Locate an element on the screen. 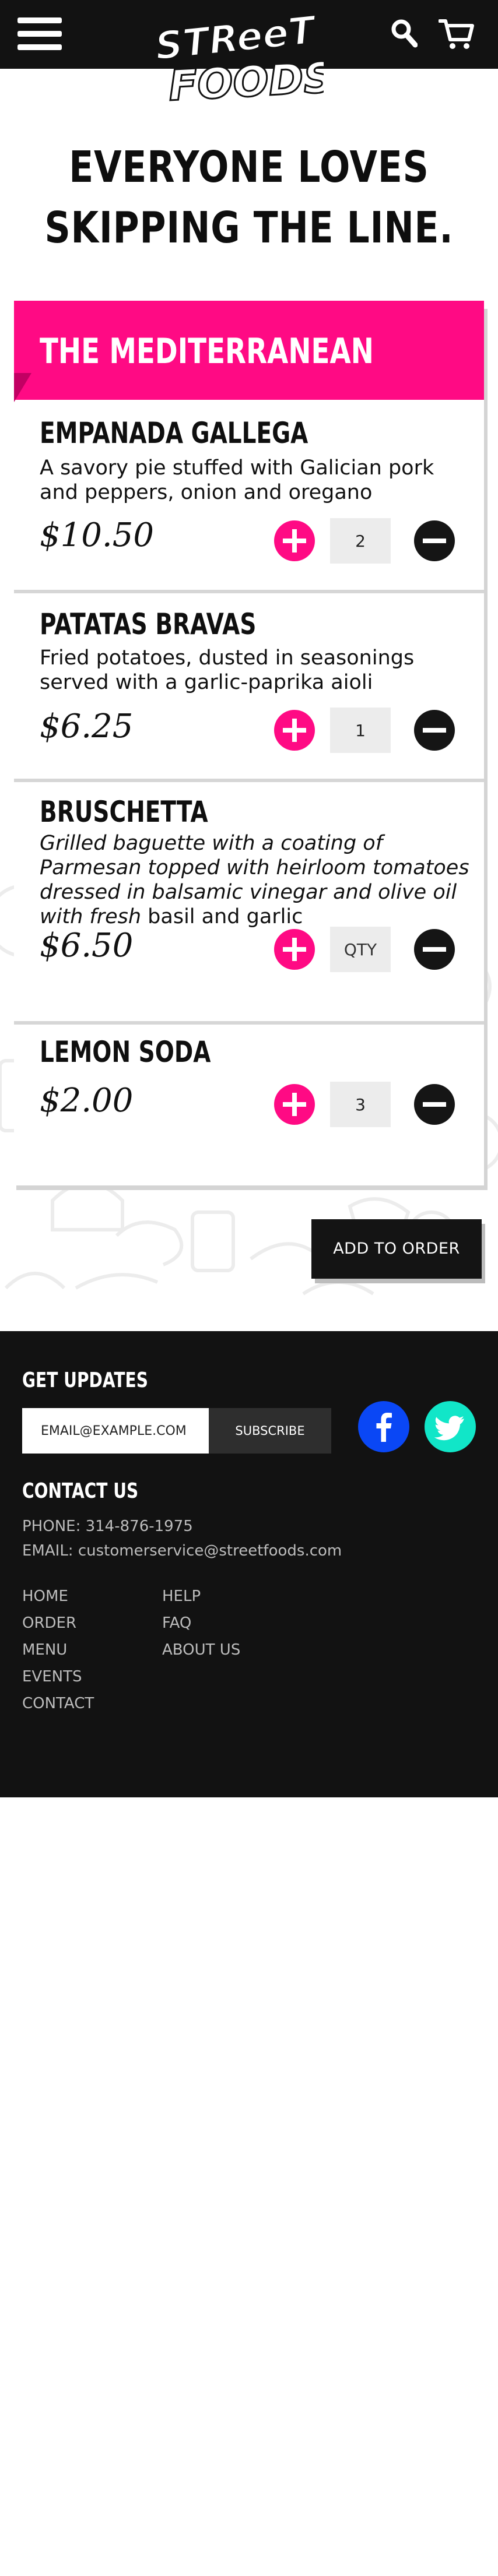  menu-item-price: $2.00 is located at coordinates (87, 1101).